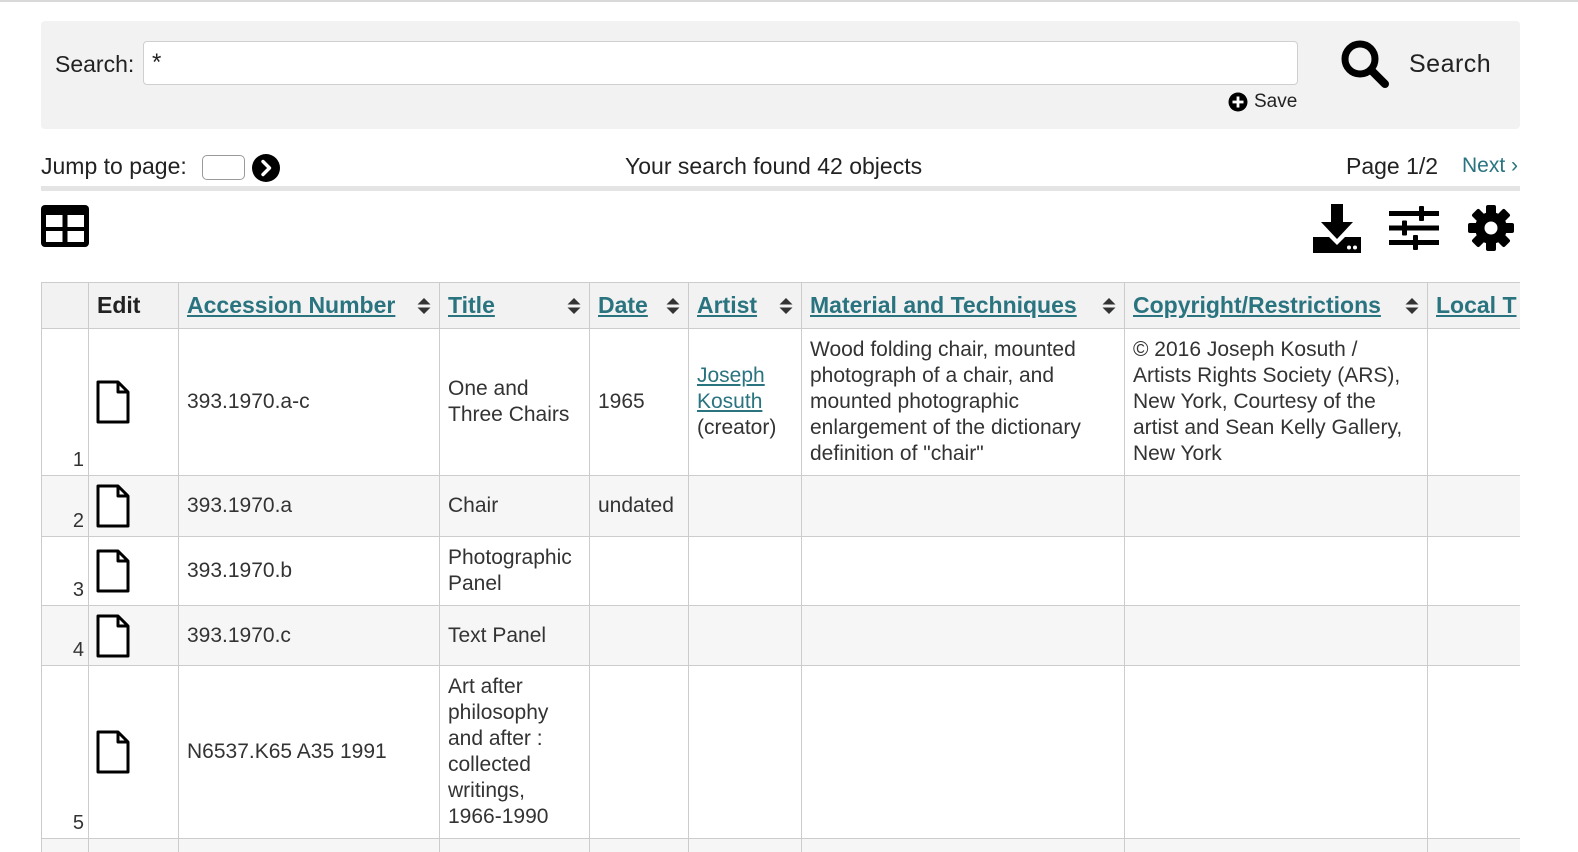 Image resolution: width=1578 pixels, height=852 pixels. What do you see at coordinates (309, 402) in the screenshot?
I see `accession-cell: 393.1970.a-c` at bounding box center [309, 402].